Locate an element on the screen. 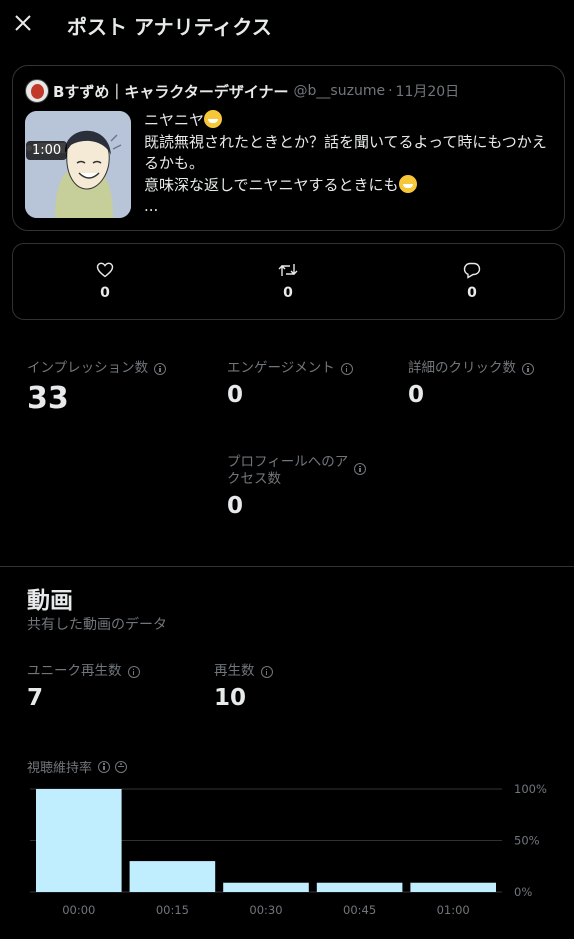 The height and width of the screenshot is (939, 574). x-tick-label: 00:45 is located at coordinates (359, 910).